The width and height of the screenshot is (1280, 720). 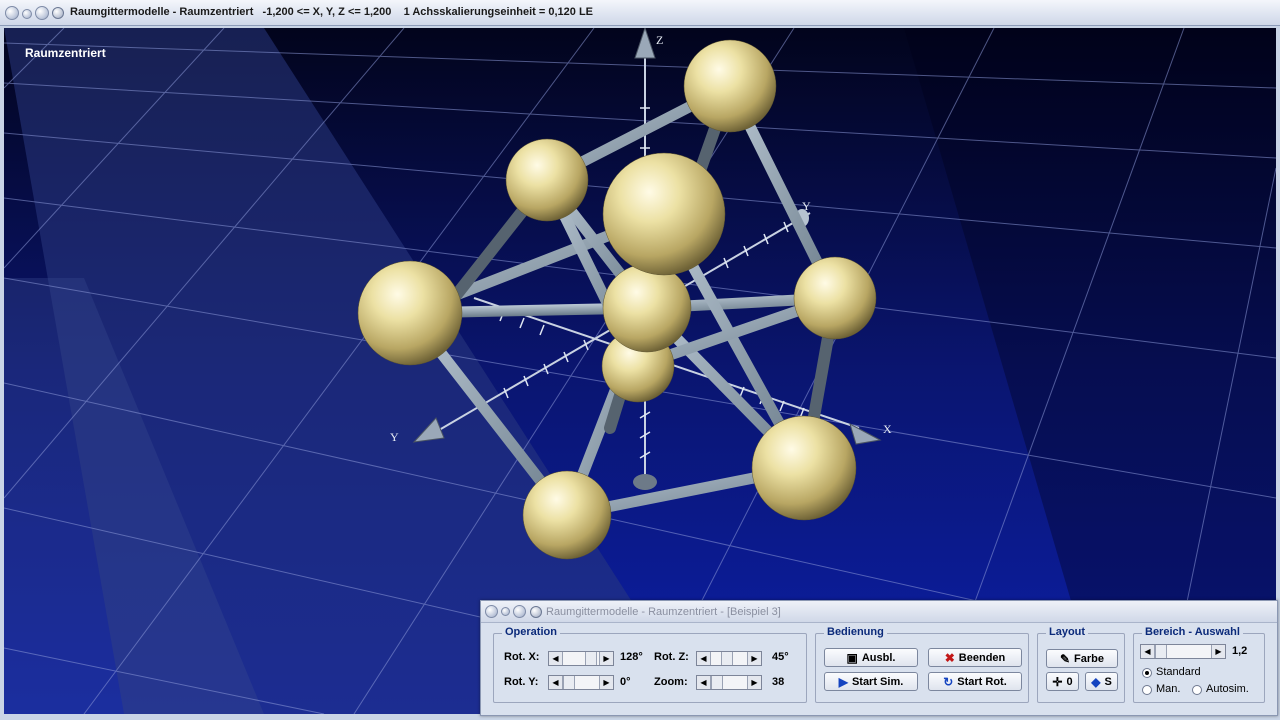 What do you see at coordinates (1147, 673) in the screenshot?
I see `standard-radio` at bounding box center [1147, 673].